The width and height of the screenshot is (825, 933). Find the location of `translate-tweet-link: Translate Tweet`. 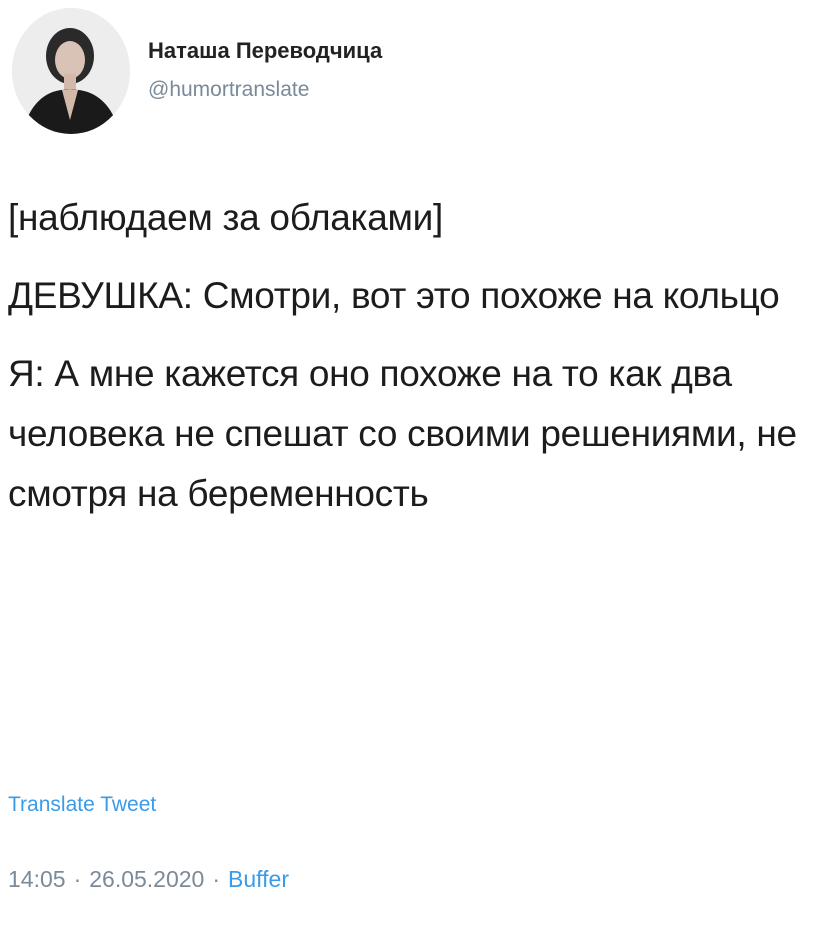

translate-tweet-link: Translate Tweet is located at coordinates (82, 805).